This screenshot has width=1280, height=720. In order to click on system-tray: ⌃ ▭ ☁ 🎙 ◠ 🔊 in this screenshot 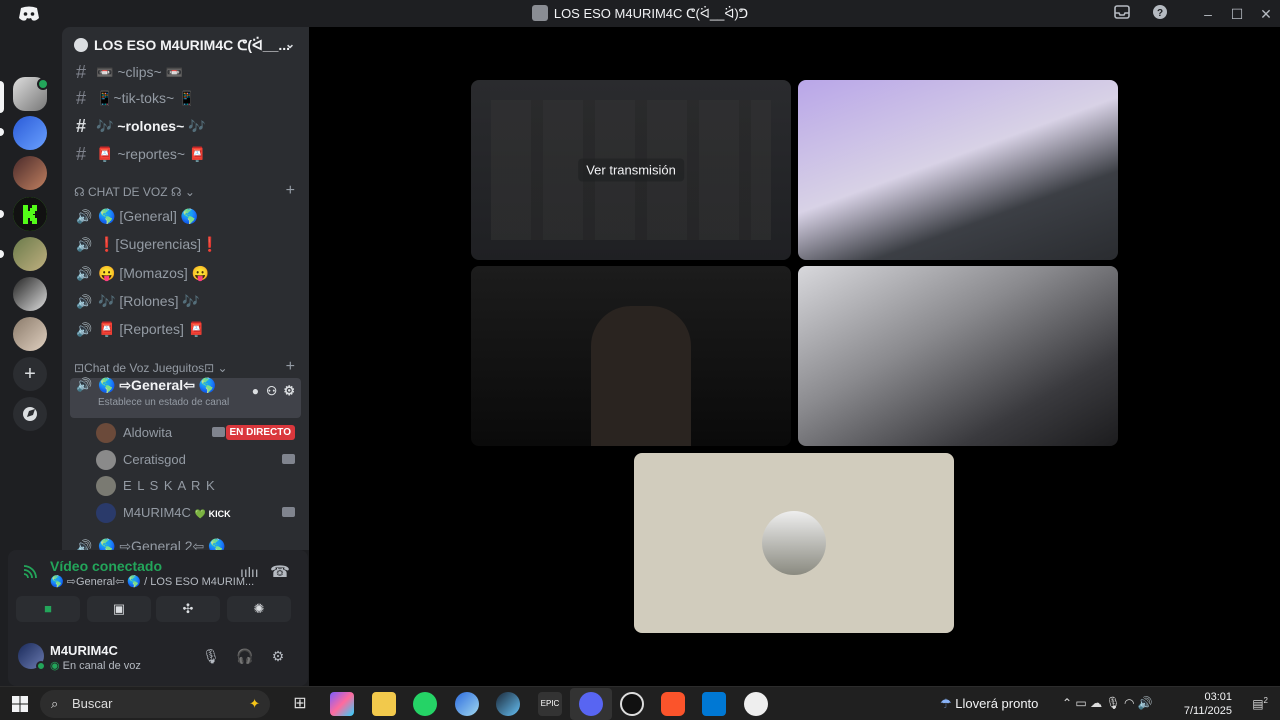, I will do `click(1107, 703)`.